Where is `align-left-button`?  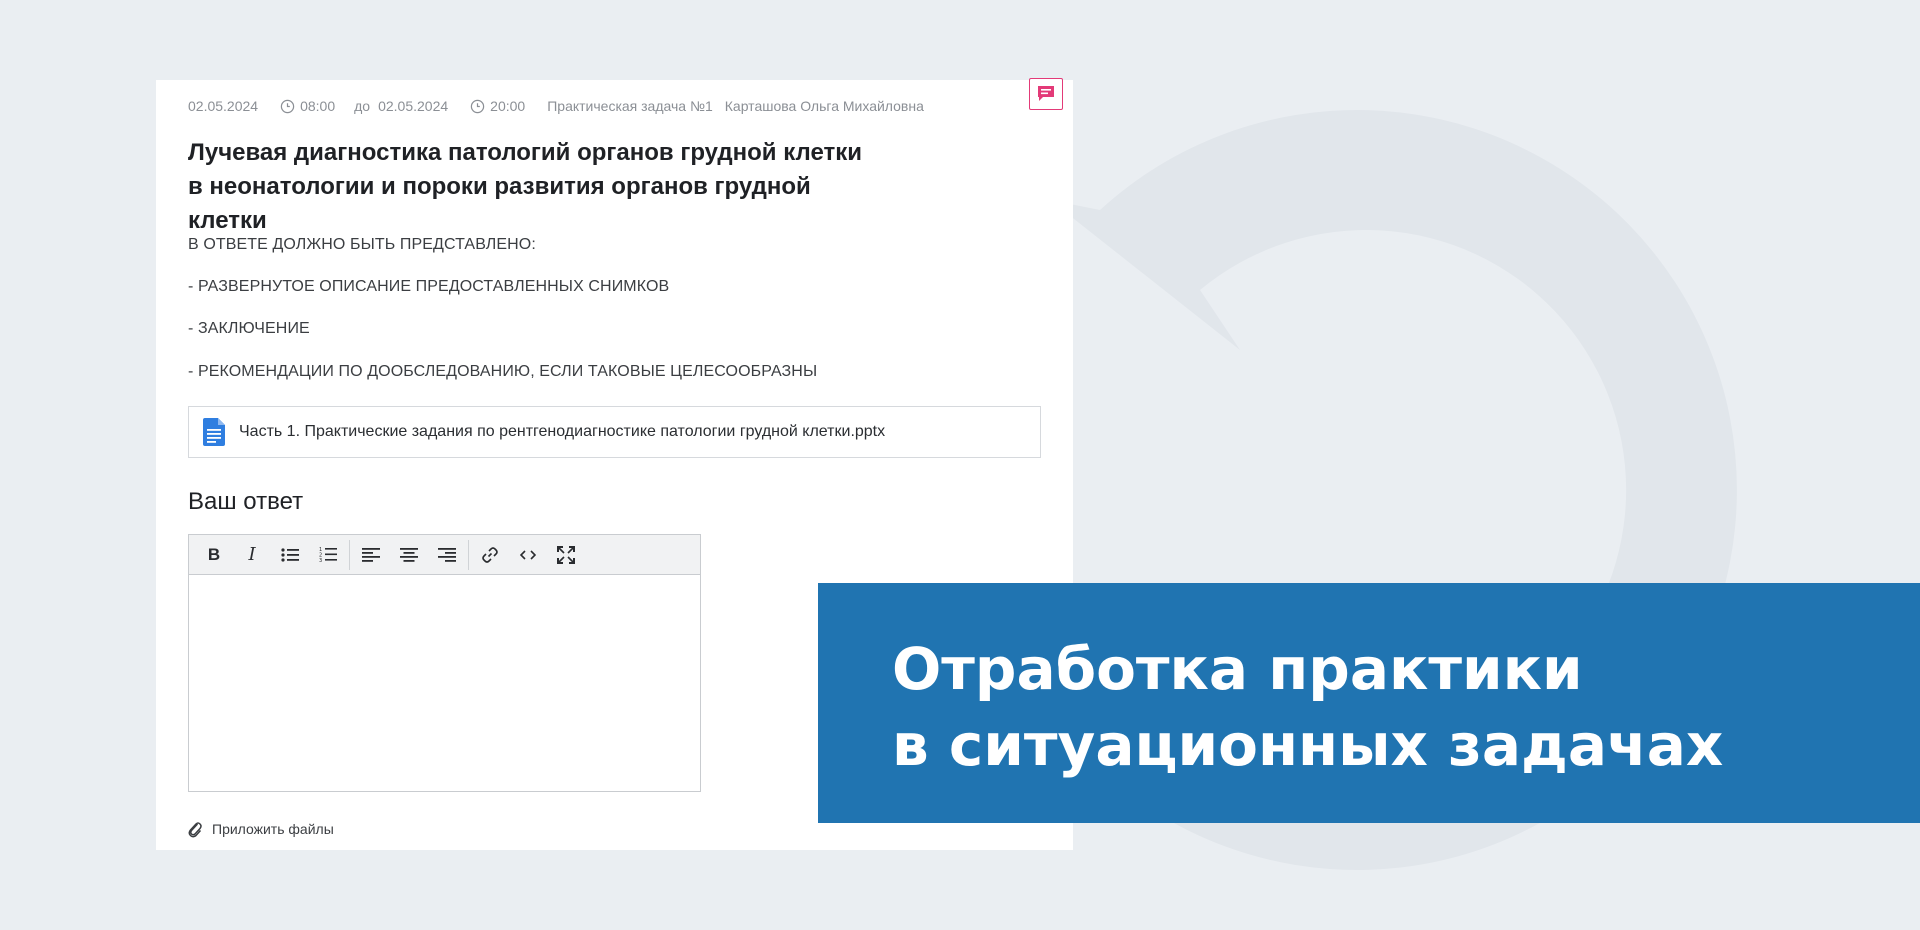
align-left-button is located at coordinates (371, 555).